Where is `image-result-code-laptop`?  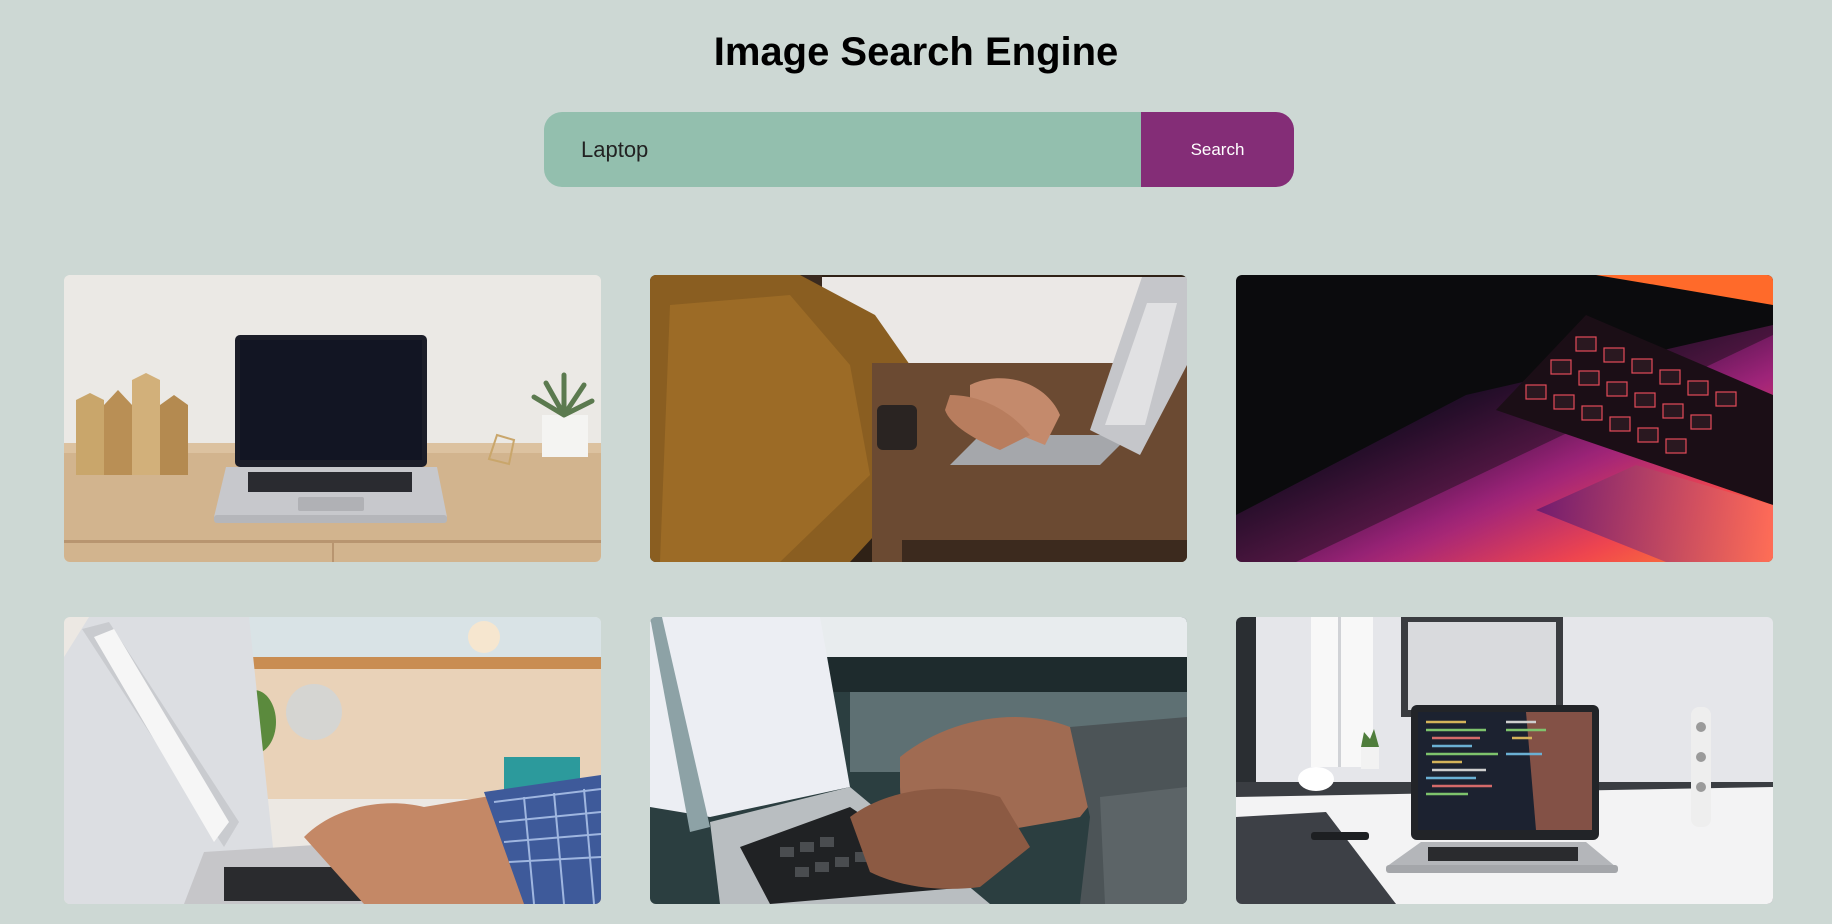 image-result-code-laptop is located at coordinates (1504, 760).